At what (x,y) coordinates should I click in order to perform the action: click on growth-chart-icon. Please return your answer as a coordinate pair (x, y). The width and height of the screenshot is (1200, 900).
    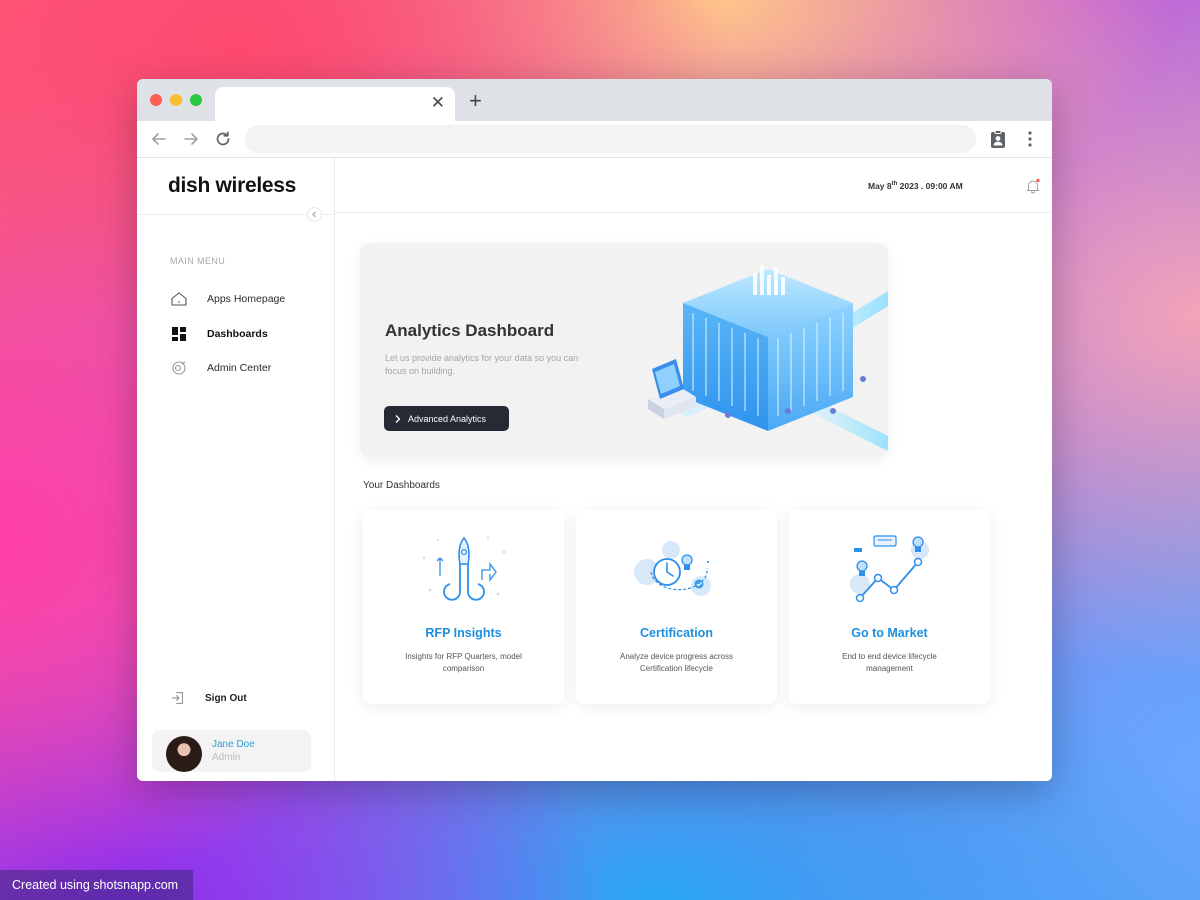
    Looking at the image, I should click on (889, 569).